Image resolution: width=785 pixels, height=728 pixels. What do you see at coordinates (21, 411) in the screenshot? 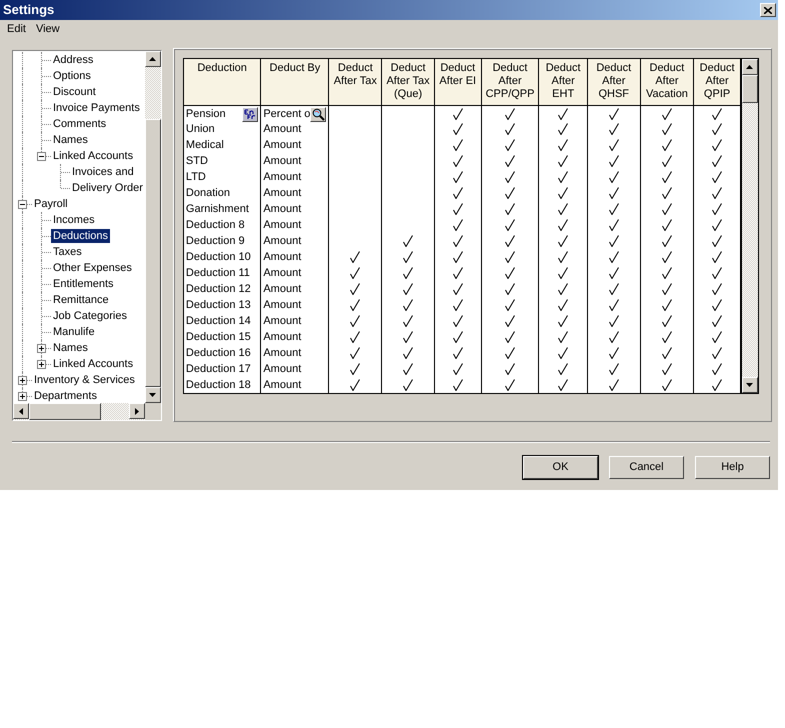
I see `scroll-left-button` at bounding box center [21, 411].